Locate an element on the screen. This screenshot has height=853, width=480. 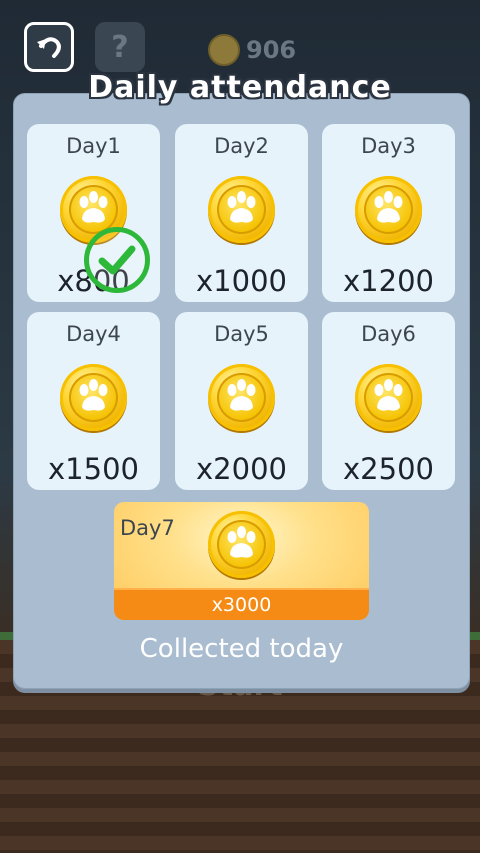
coin-count: 906 is located at coordinates (271, 50).